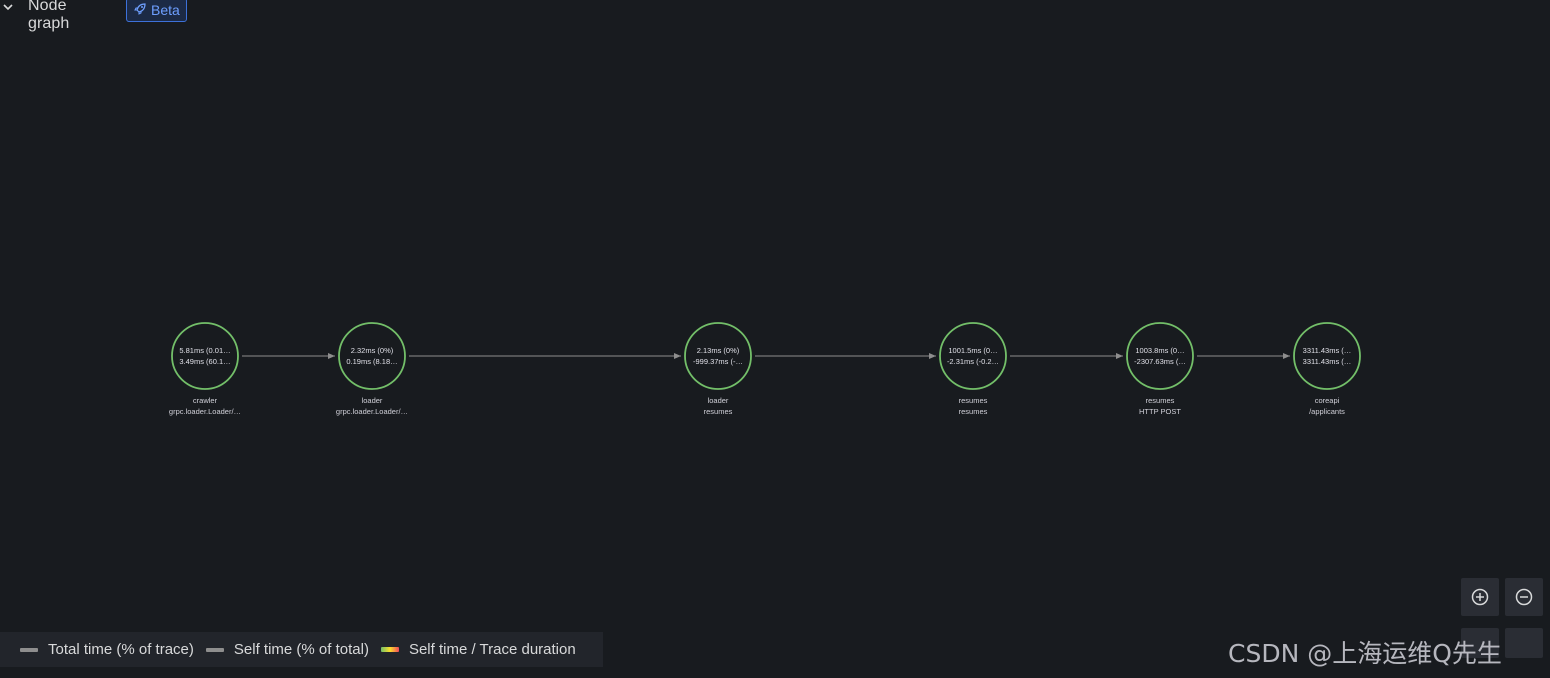  I want to click on legend-item-self-time: Self time (% of total), so click(287, 649).